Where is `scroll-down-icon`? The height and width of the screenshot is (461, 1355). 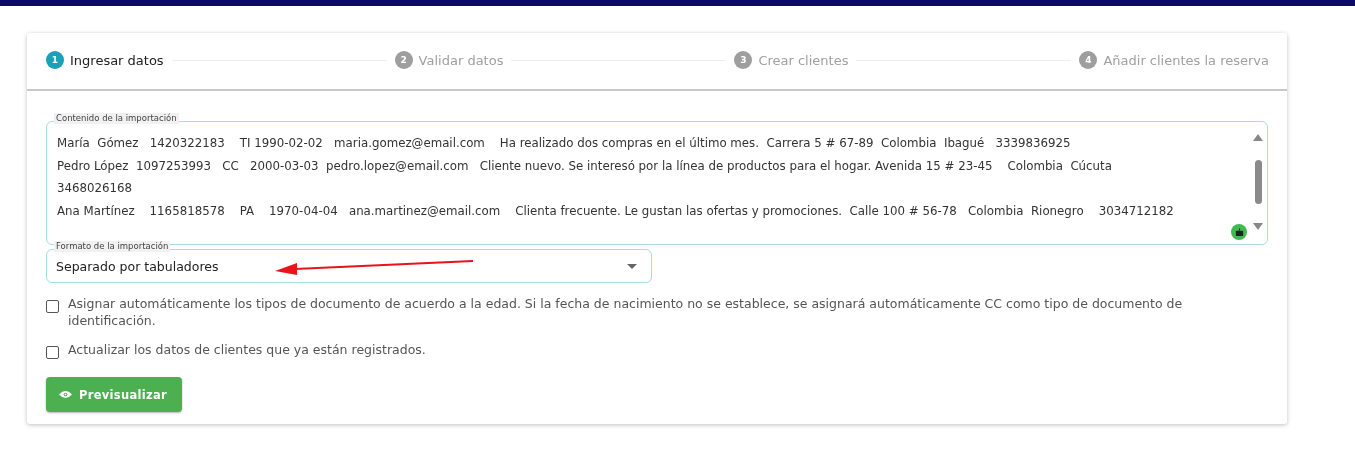 scroll-down-icon is located at coordinates (1258, 226).